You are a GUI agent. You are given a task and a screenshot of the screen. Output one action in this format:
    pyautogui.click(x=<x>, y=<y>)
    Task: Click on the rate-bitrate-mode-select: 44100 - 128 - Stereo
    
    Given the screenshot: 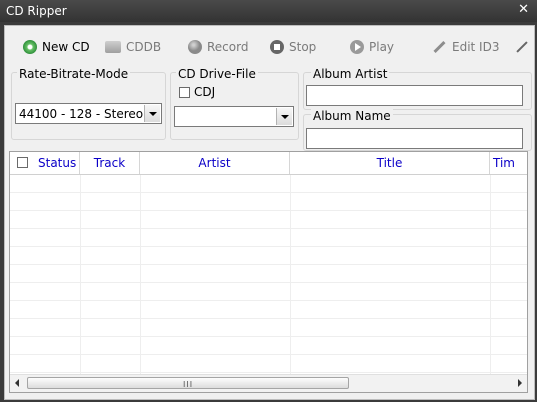 What is the action you would take?
    pyautogui.click(x=88, y=113)
    